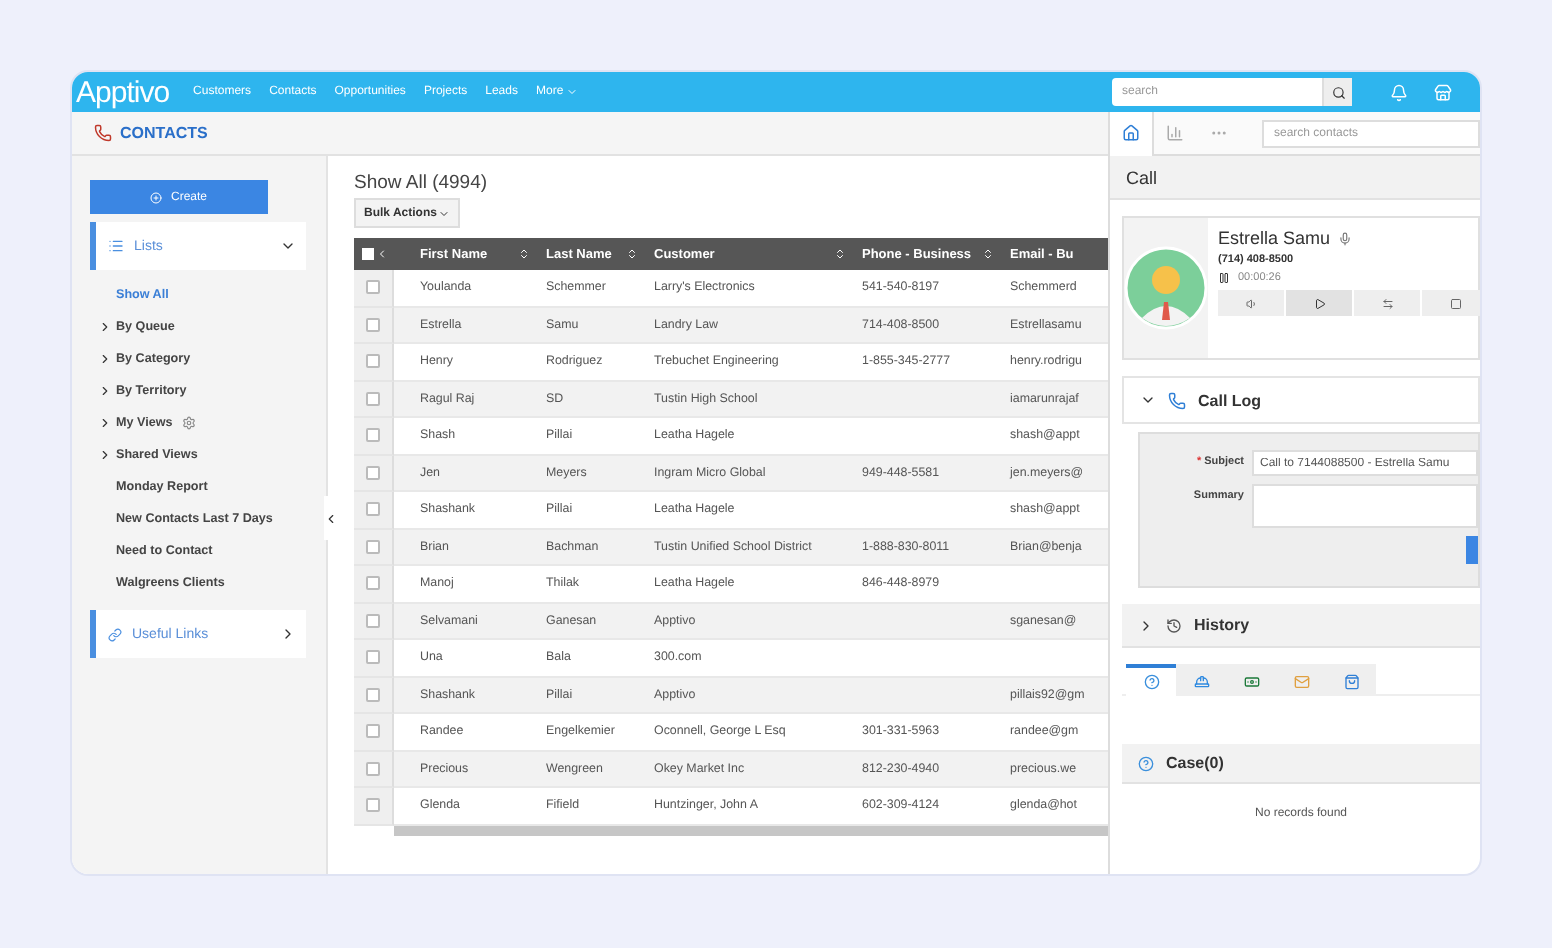 The height and width of the screenshot is (948, 1552). I want to click on square-icon, so click(1455, 303).